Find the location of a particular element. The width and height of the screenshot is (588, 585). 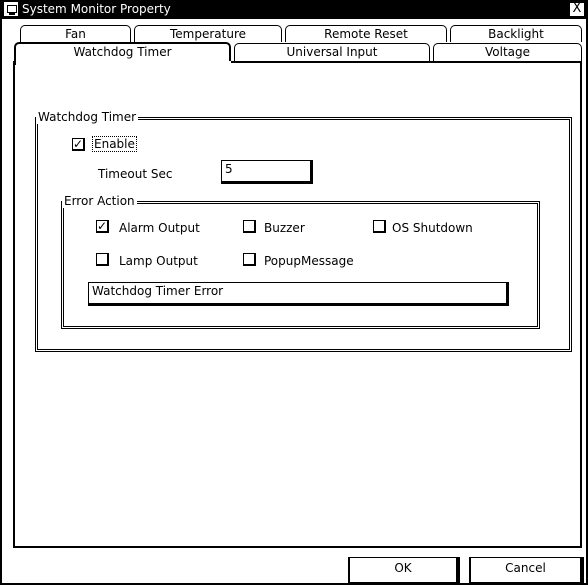

tab-backlight: Backlight is located at coordinates (516, 33).